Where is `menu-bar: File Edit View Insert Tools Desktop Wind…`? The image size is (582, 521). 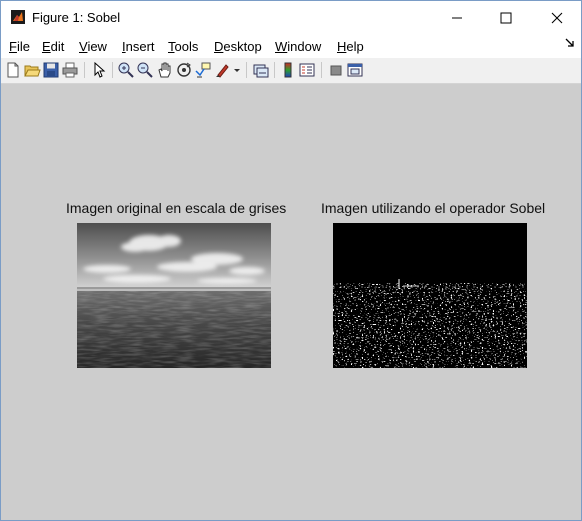 menu-bar: File Edit View Insert Tools Desktop Wind… is located at coordinates (291, 46).